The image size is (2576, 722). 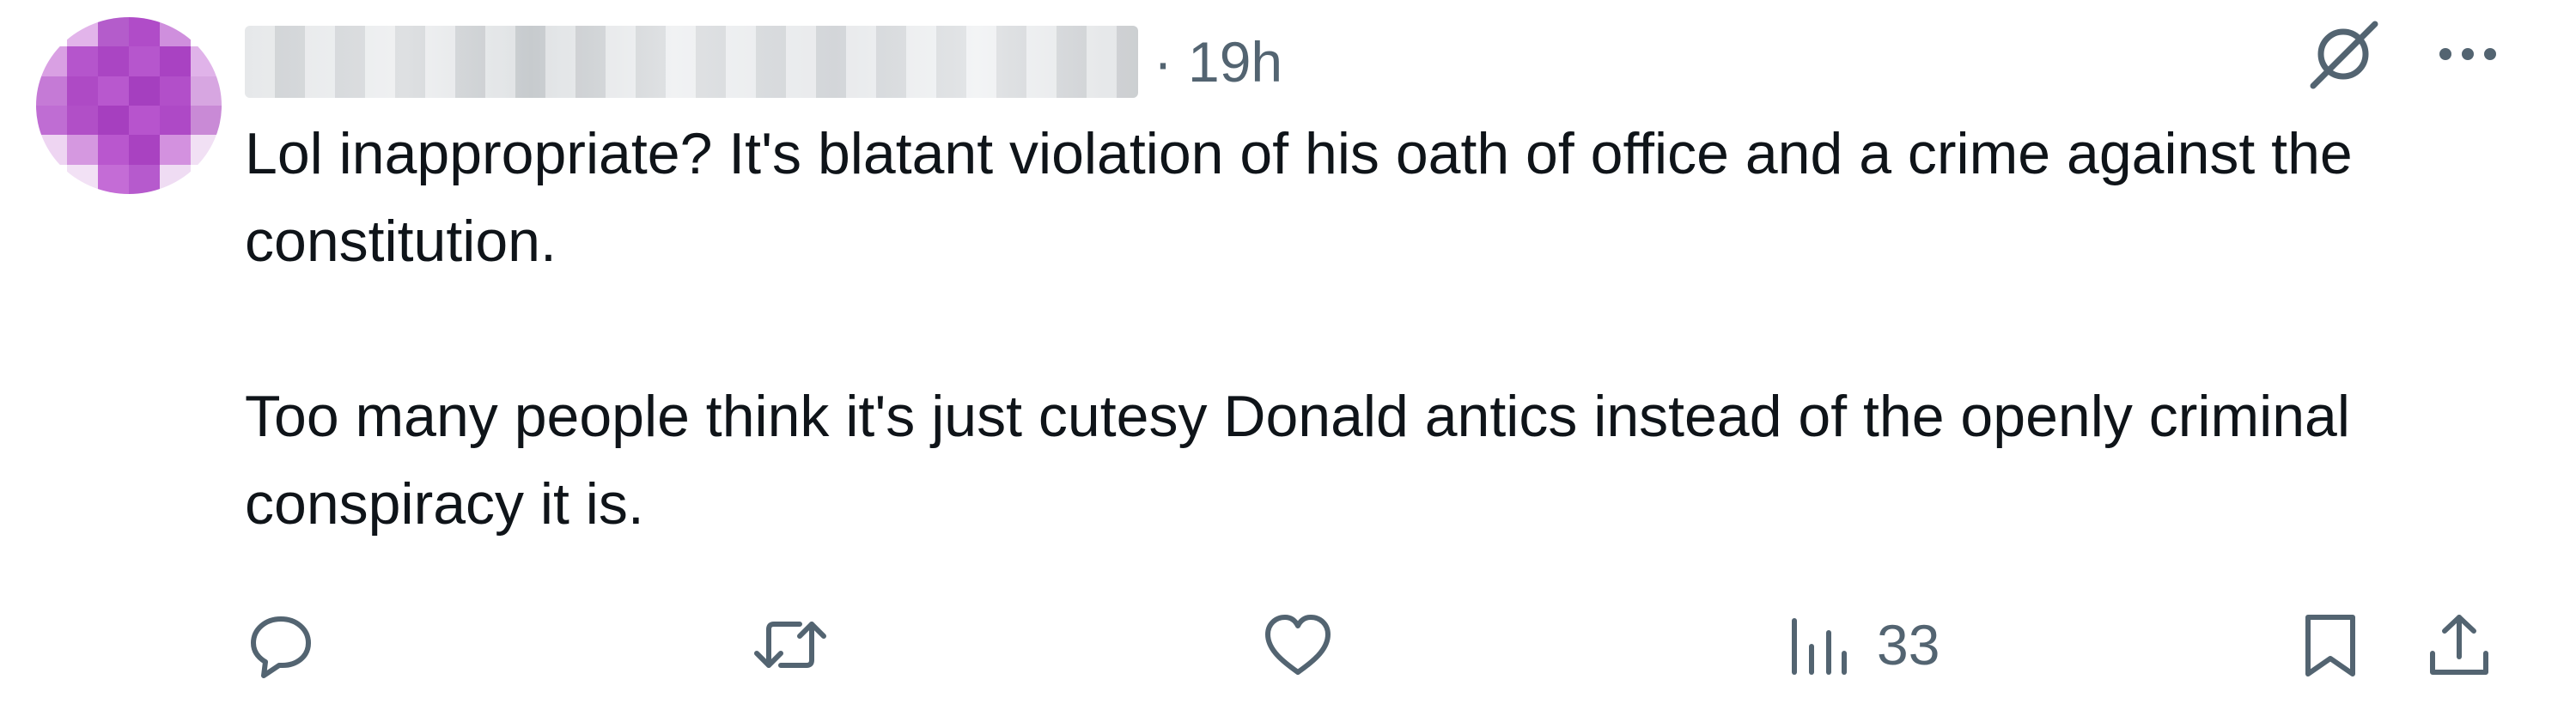 What do you see at coordinates (1235, 62) in the screenshot?
I see `timestamp: 19h` at bounding box center [1235, 62].